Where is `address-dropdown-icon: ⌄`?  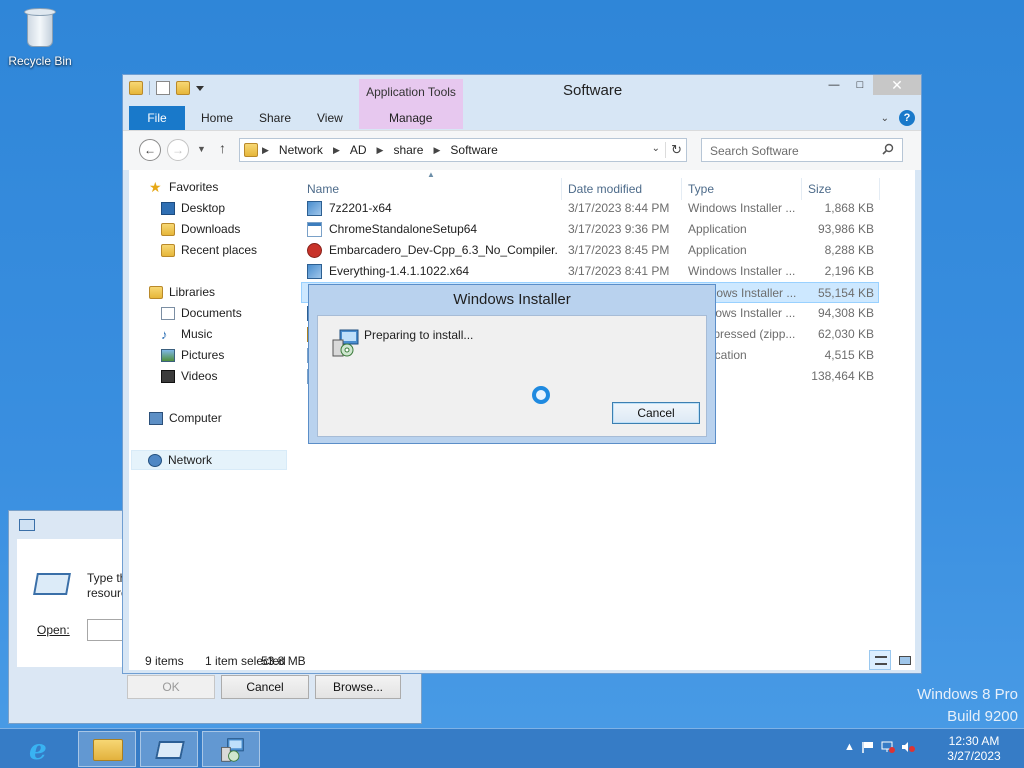 address-dropdown-icon: ⌄ is located at coordinates (656, 148).